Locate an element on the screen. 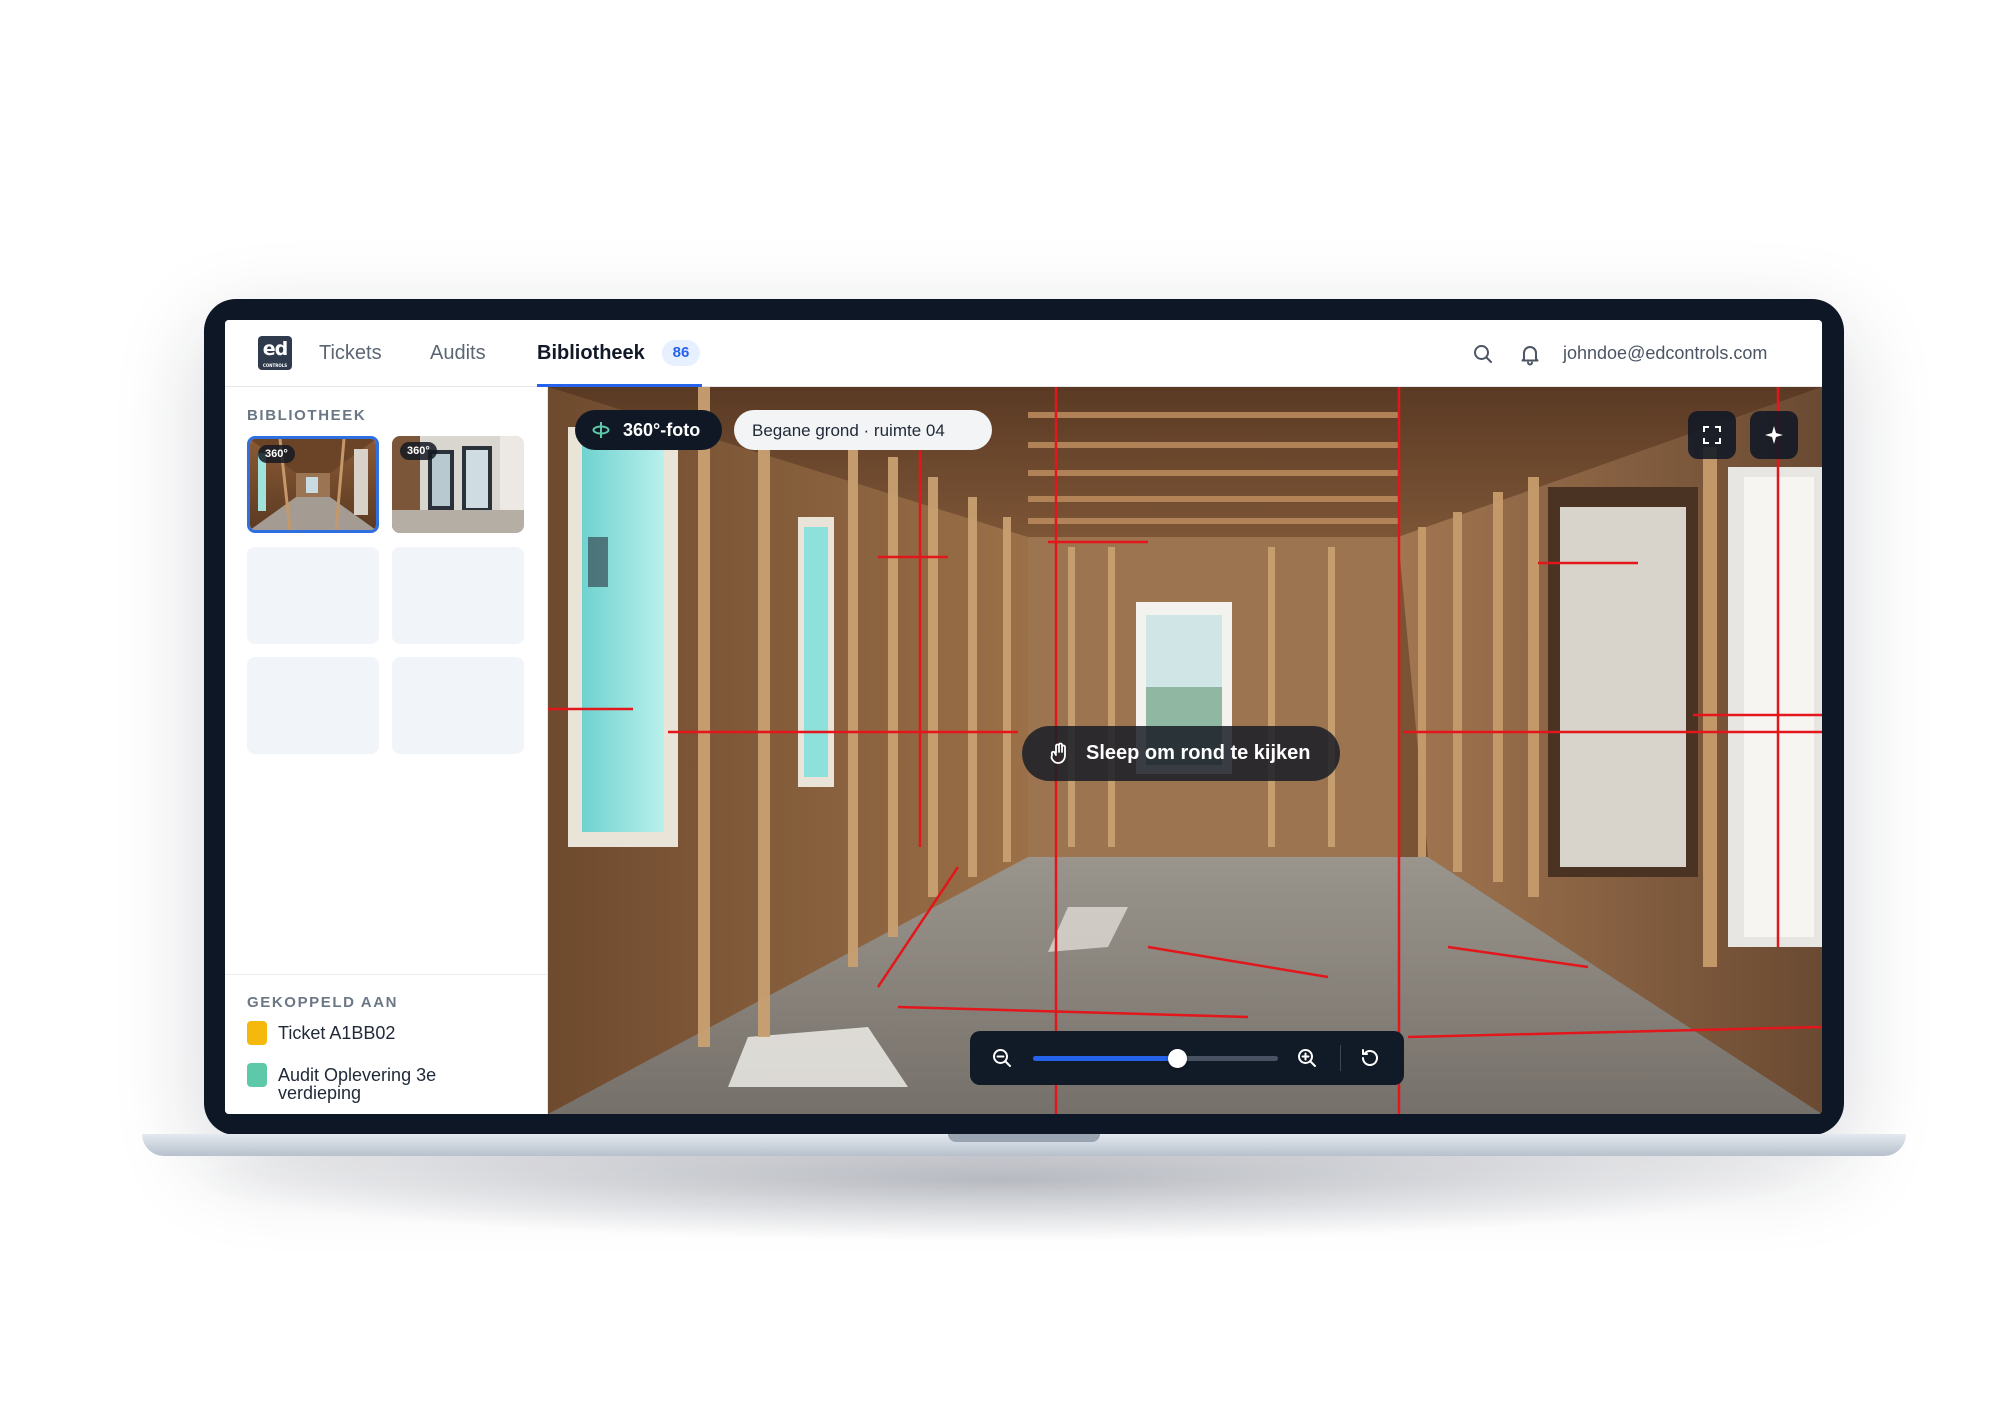 The image size is (2000, 1426). search-icon is located at coordinates (1483, 354).